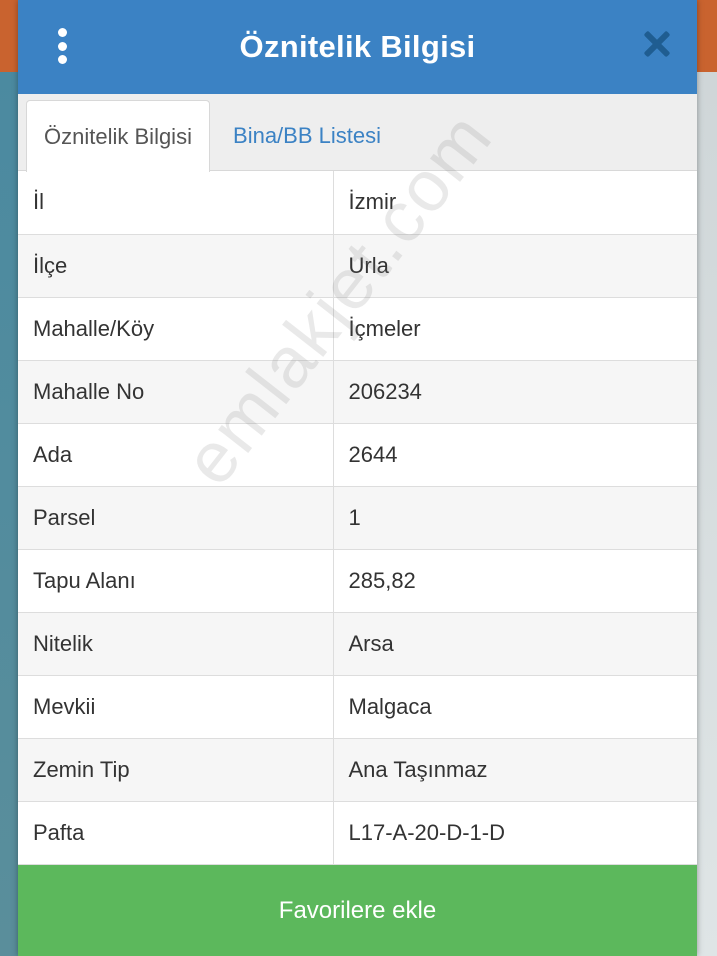 Image resolution: width=717 pixels, height=956 pixels. I want to click on attribute-value: 206234, so click(515, 392).